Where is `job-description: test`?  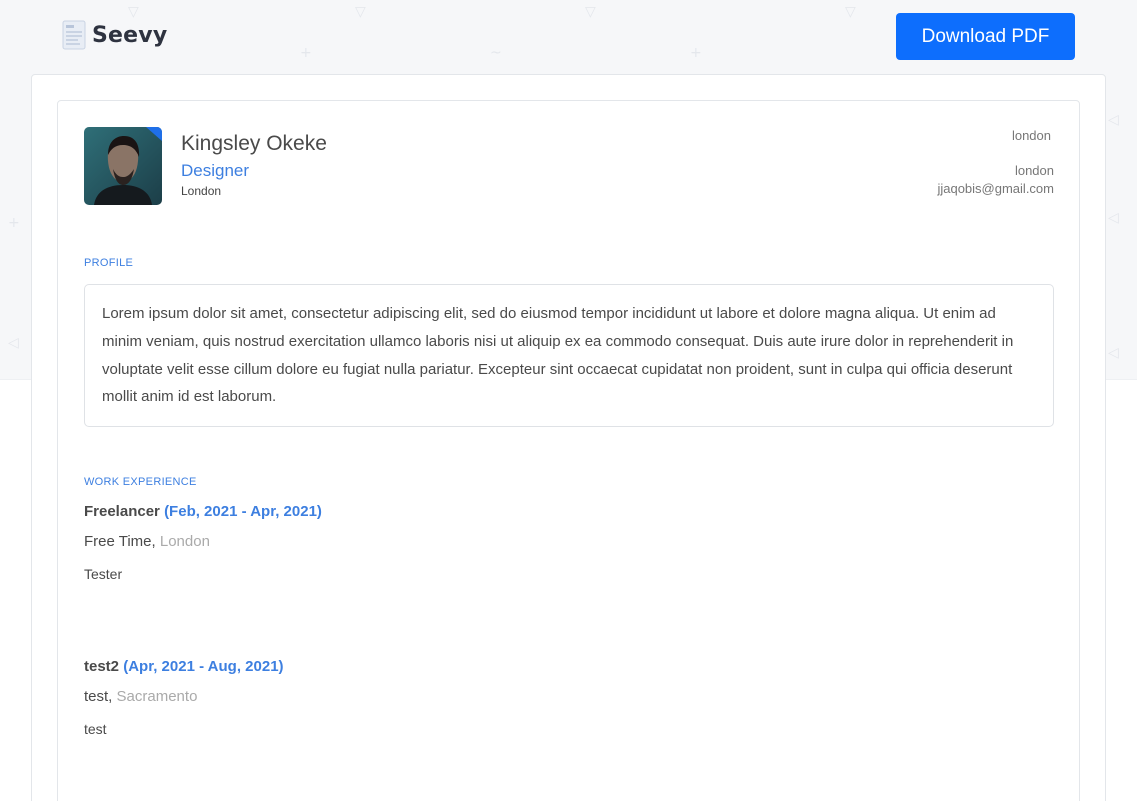
job-description: test is located at coordinates (95, 729).